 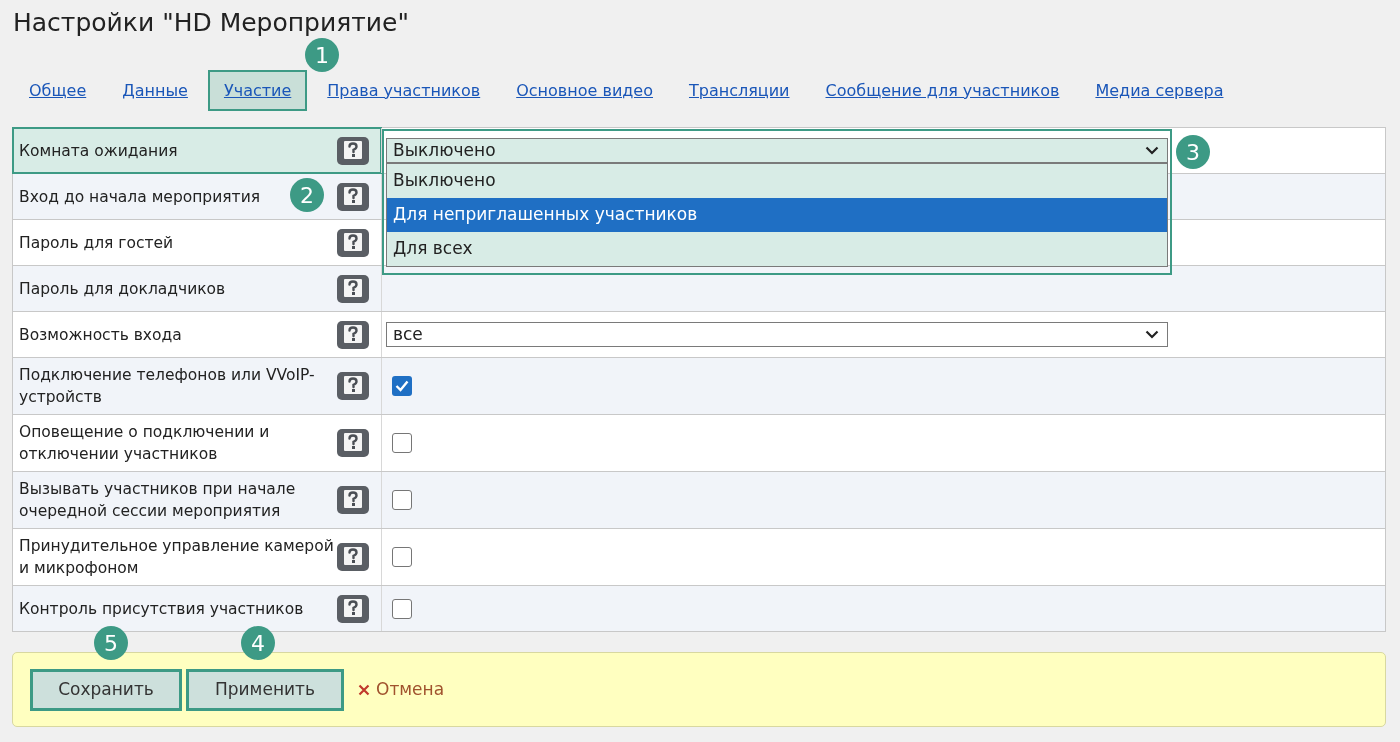 I want to click on field-label: Вызывать участников при начале очередной сессии мероприятия, so click(x=158, y=500).